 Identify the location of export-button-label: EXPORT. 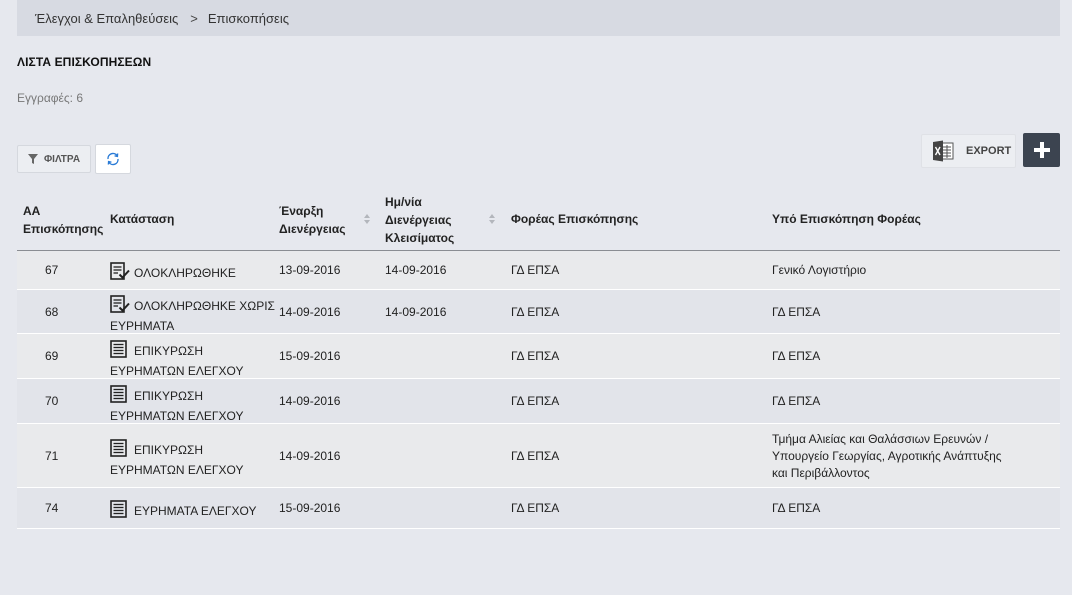
(989, 151).